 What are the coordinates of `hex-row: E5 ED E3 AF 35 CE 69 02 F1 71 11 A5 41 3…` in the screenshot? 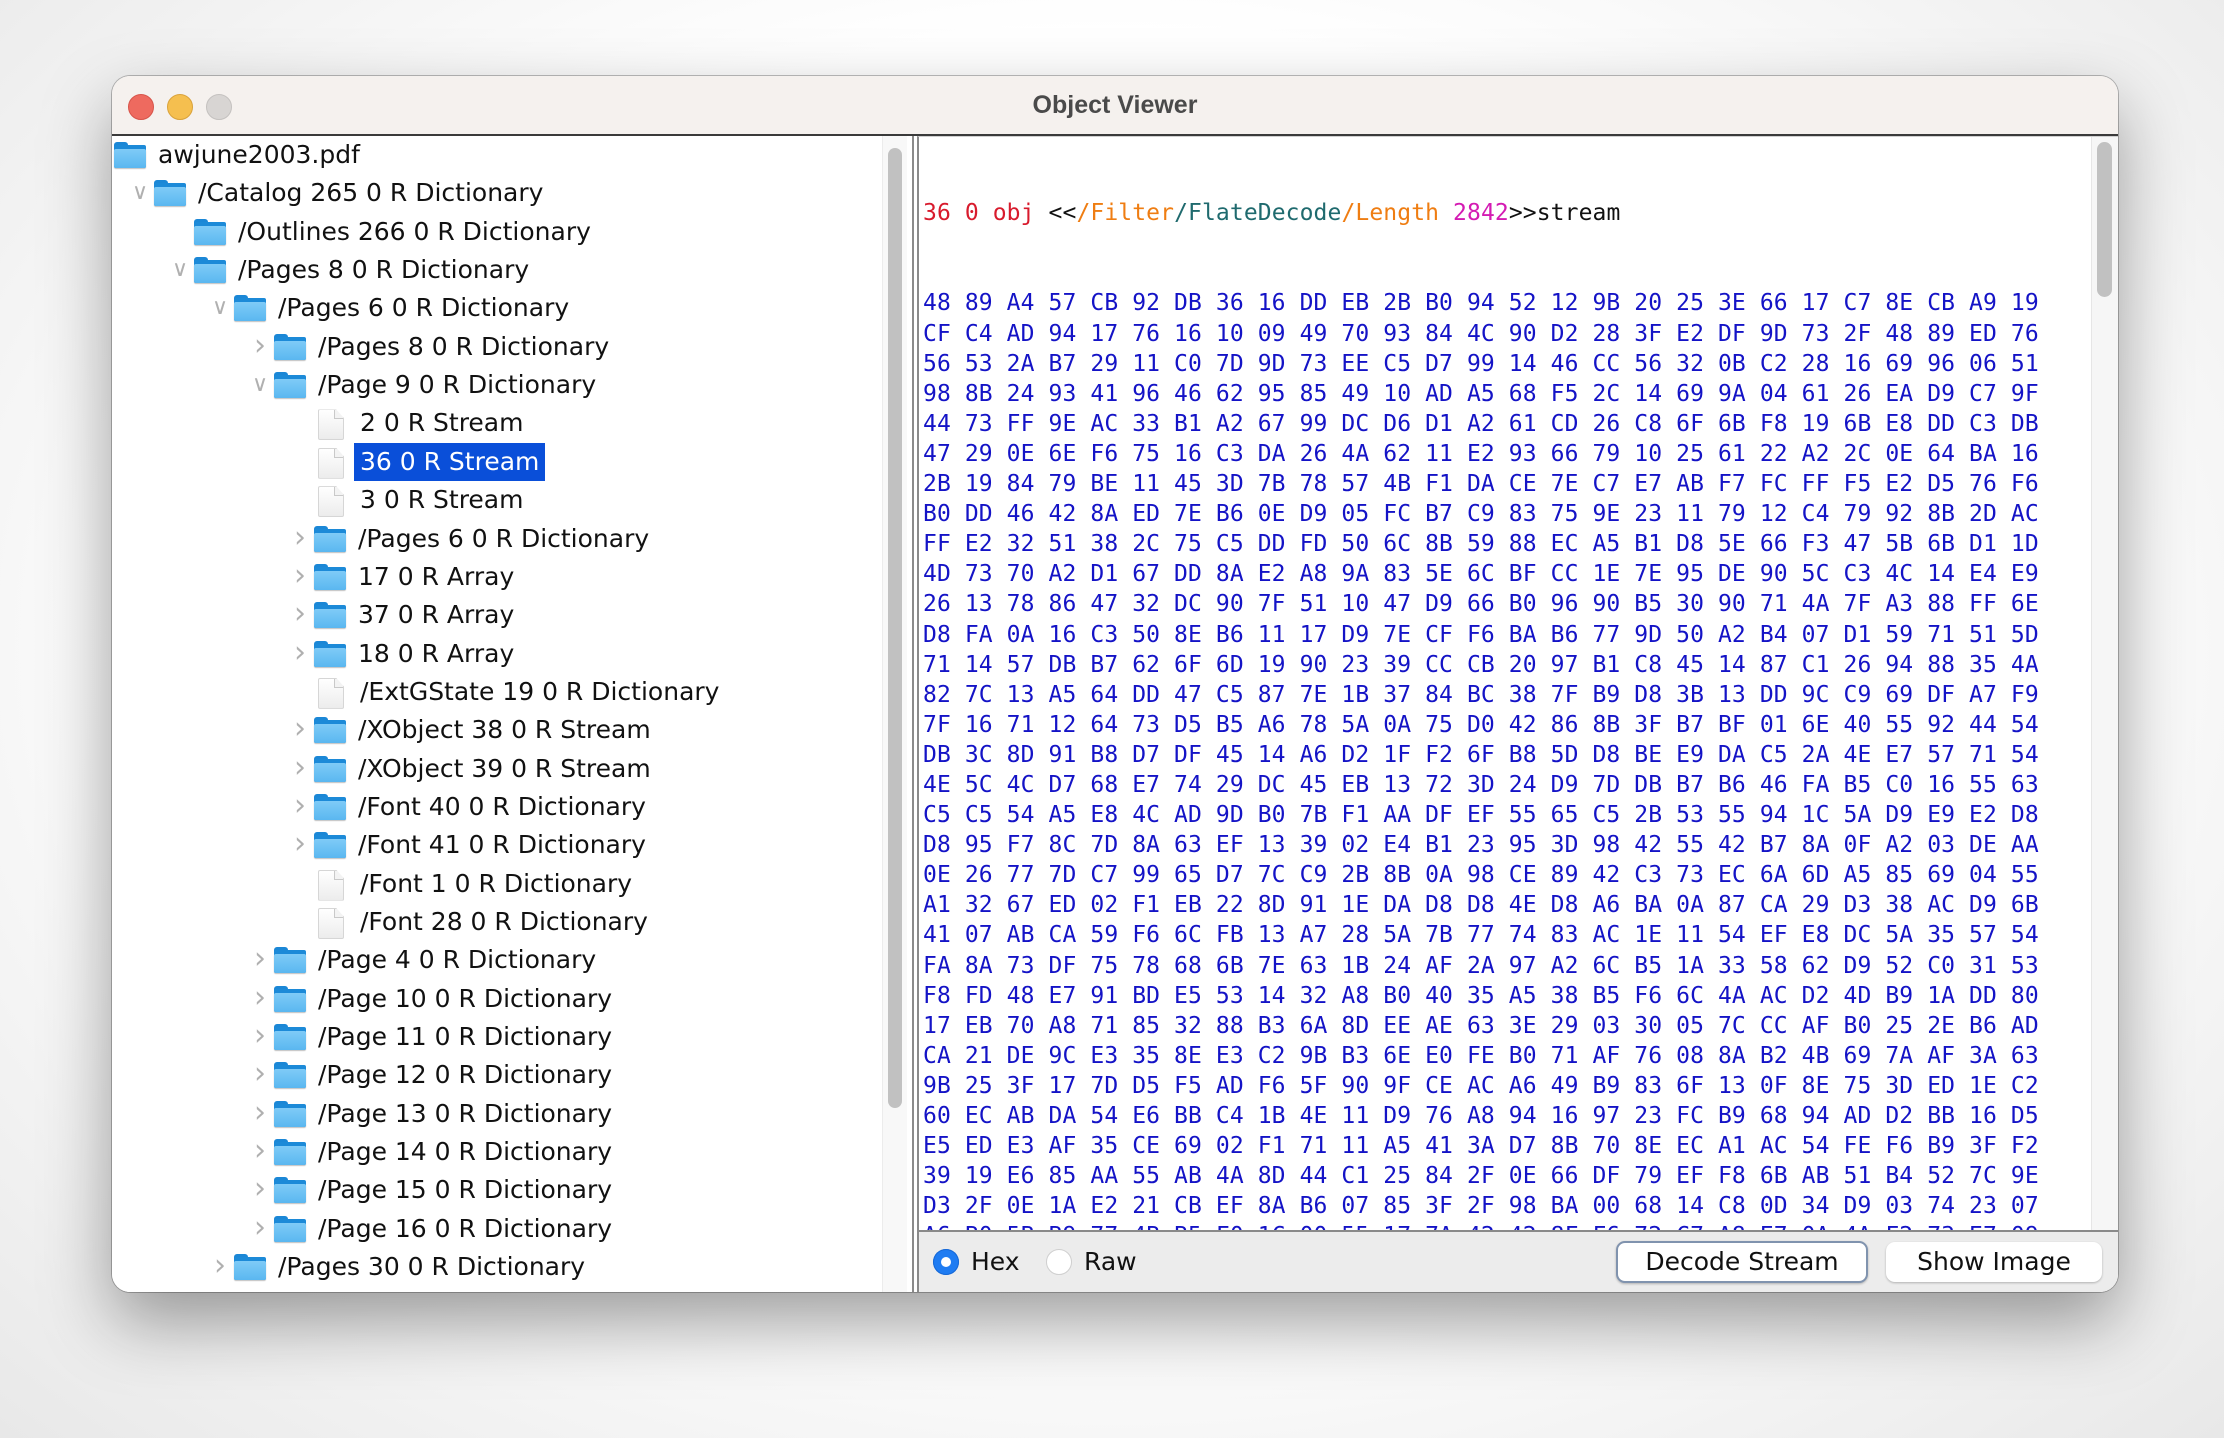 It's located at (1481, 1146).